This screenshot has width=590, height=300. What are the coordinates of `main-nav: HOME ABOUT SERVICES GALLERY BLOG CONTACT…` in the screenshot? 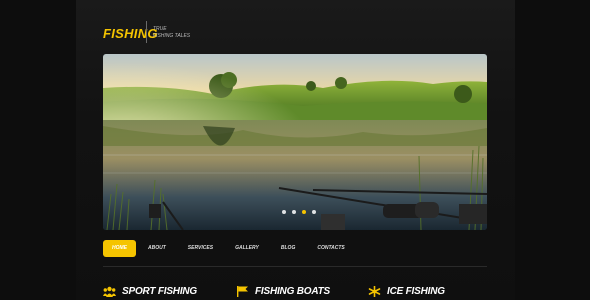 It's located at (230, 248).